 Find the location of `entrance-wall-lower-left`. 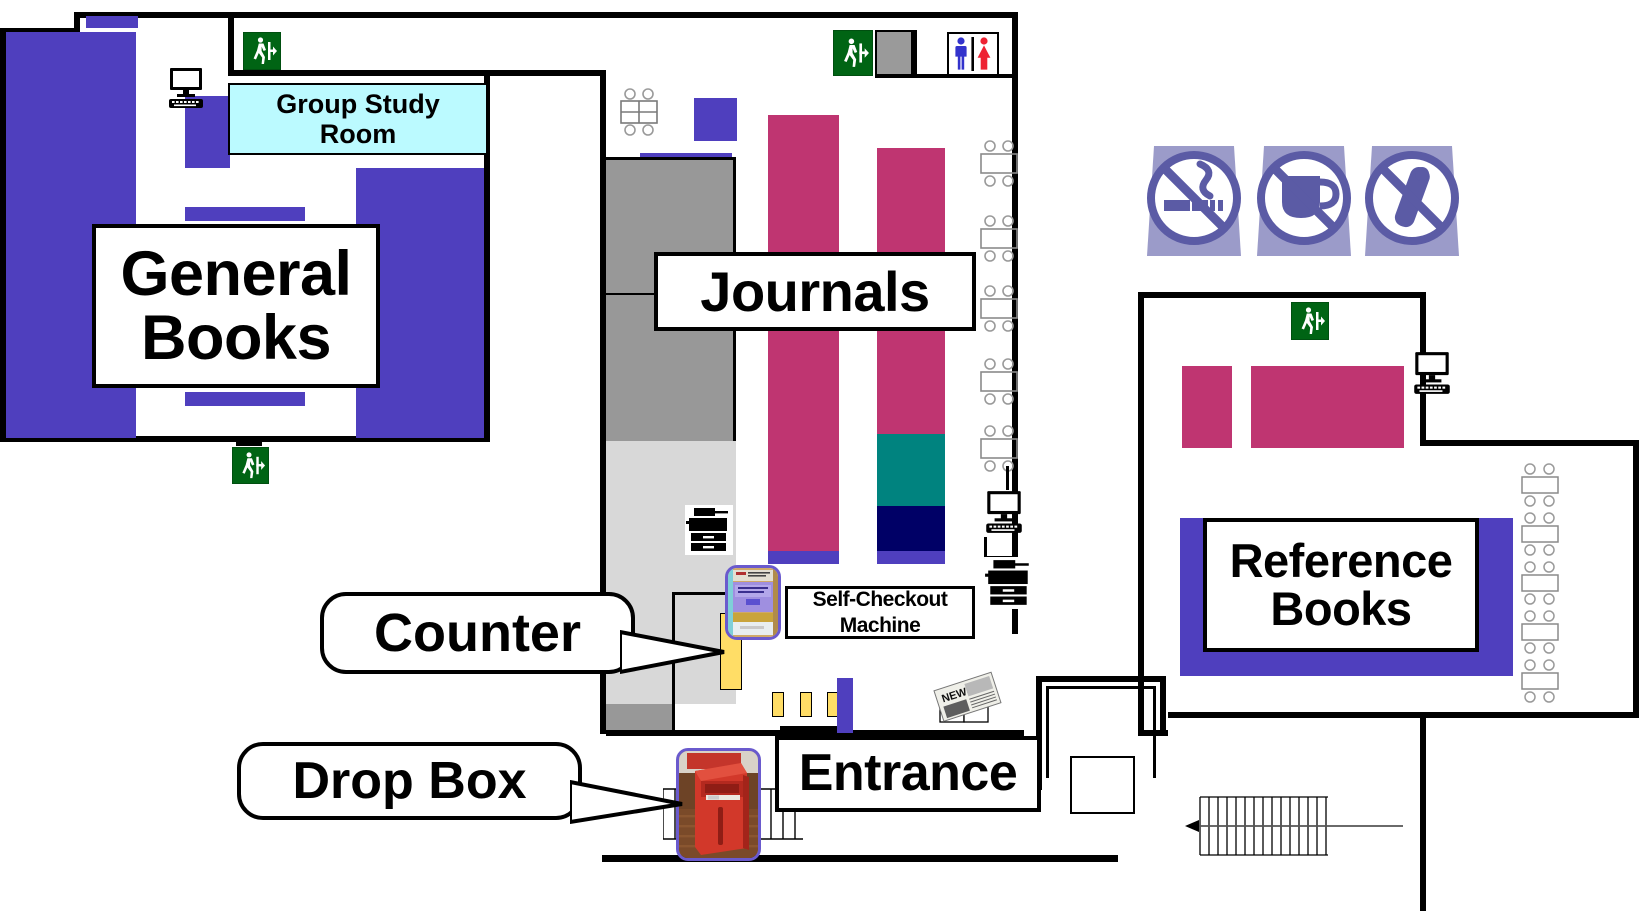

entrance-wall-lower-left is located at coordinates (691, 733).